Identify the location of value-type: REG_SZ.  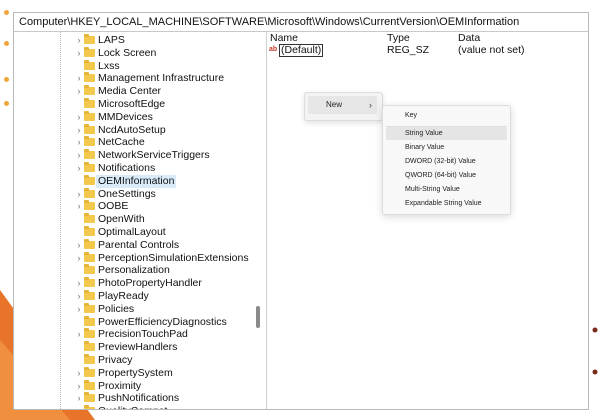
(408, 50).